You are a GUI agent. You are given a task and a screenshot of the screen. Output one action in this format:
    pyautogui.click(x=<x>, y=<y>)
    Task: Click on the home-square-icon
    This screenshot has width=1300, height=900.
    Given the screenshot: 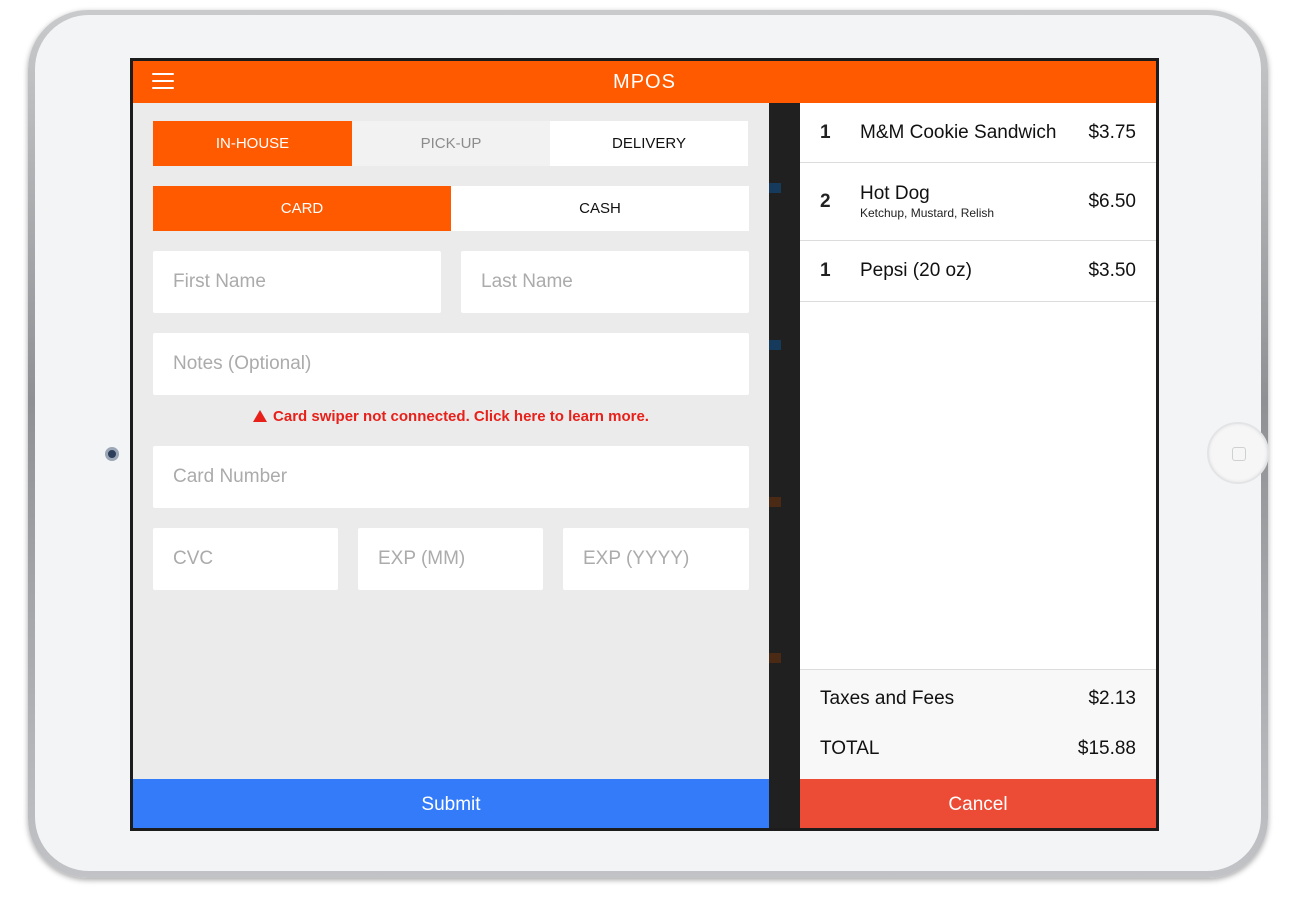 What is the action you would take?
    pyautogui.click(x=1239, y=454)
    